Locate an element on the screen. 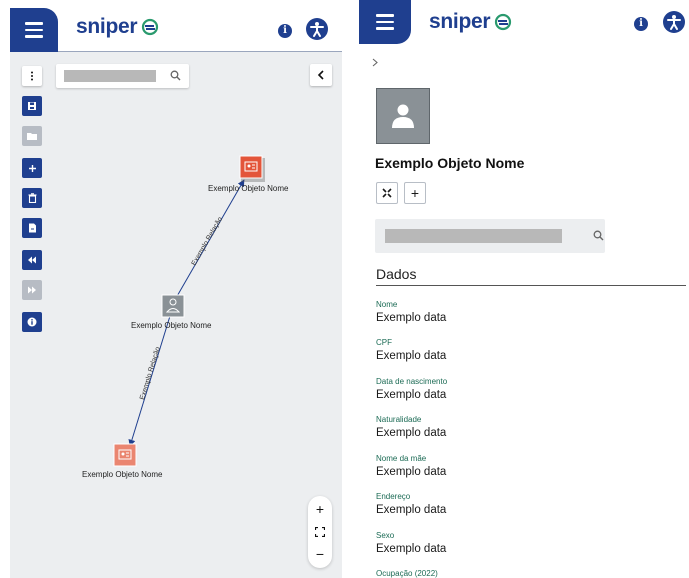 This screenshot has height=578, width=689. section-divider is located at coordinates (531, 285).